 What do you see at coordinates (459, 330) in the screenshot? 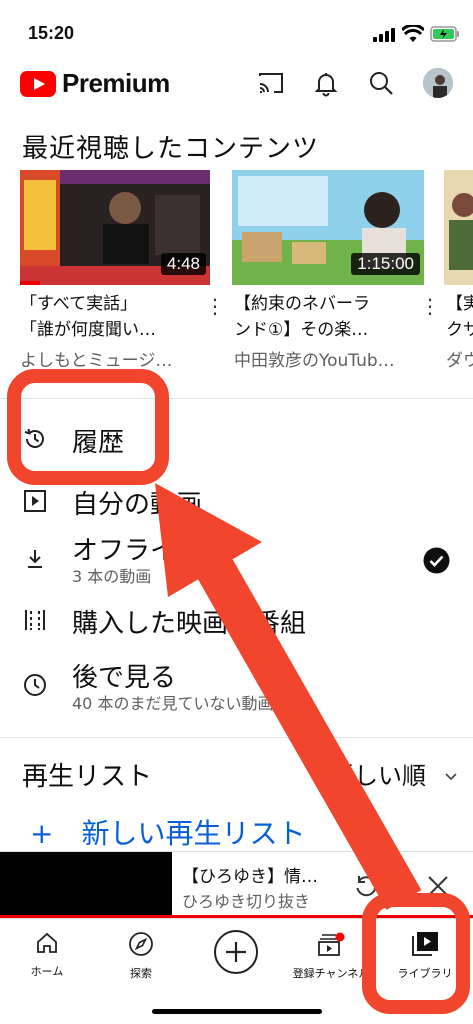
I see `video-title-line: クサ` at bounding box center [459, 330].